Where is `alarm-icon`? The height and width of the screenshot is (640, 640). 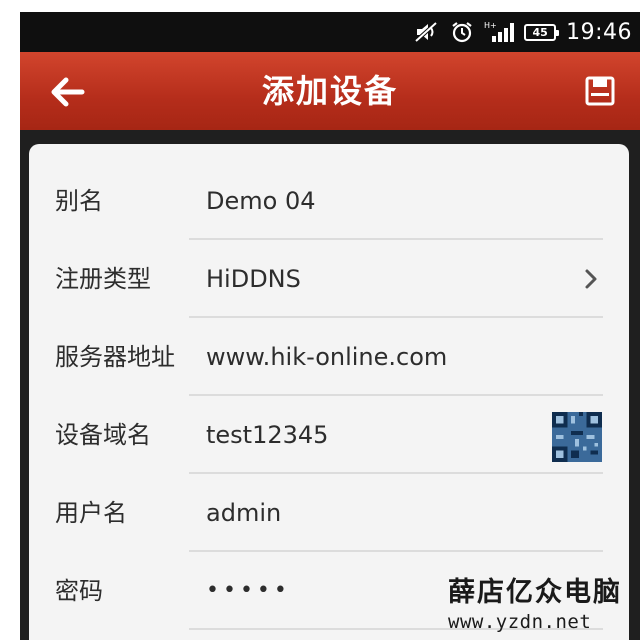
alarm-icon is located at coordinates (462, 32).